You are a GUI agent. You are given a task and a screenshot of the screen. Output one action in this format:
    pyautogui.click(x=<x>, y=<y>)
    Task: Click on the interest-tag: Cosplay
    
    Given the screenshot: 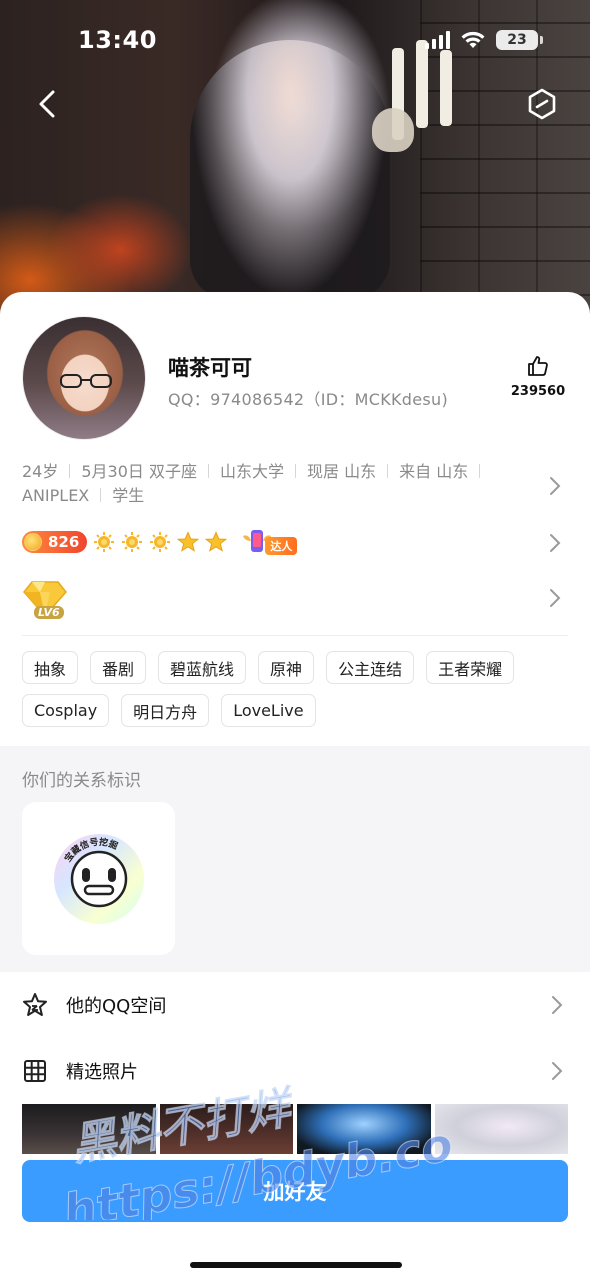 What is the action you would take?
    pyautogui.click(x=66, y=710)
    